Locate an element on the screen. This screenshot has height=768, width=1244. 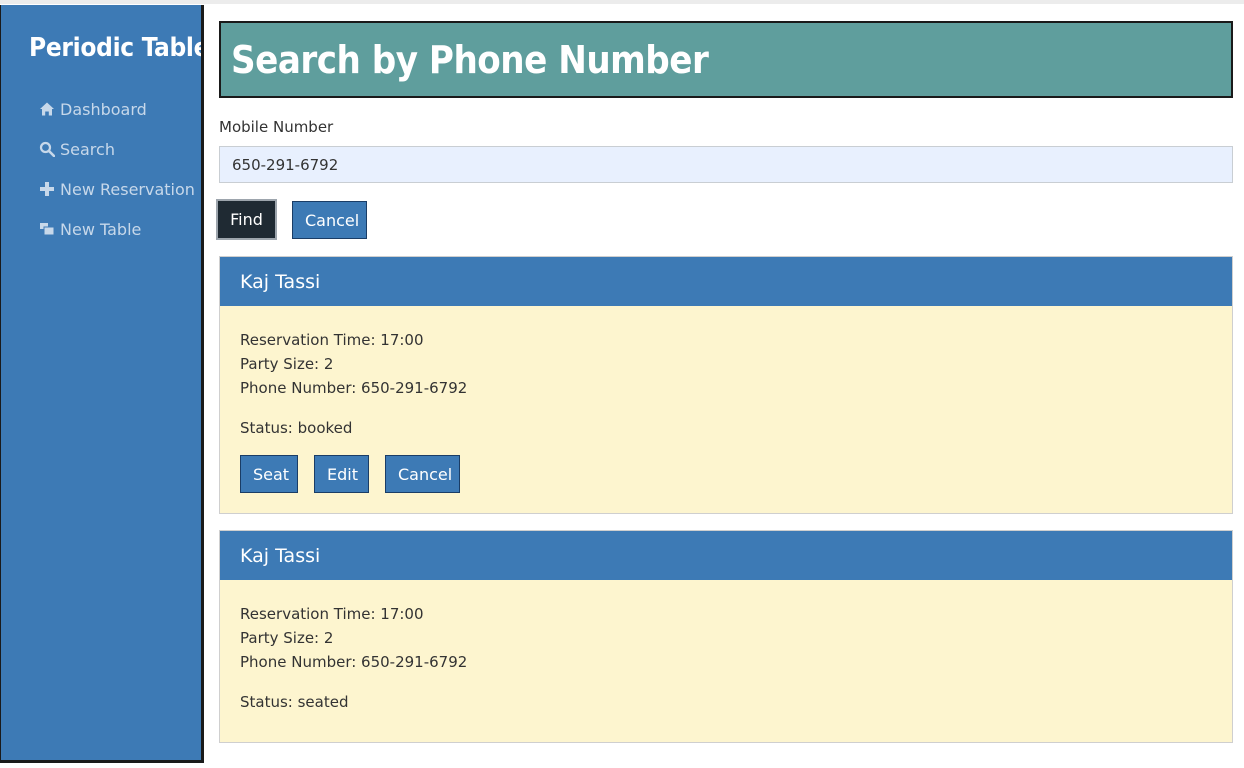
cancel-search-button: Cancel is located at coordinates (329, 220).